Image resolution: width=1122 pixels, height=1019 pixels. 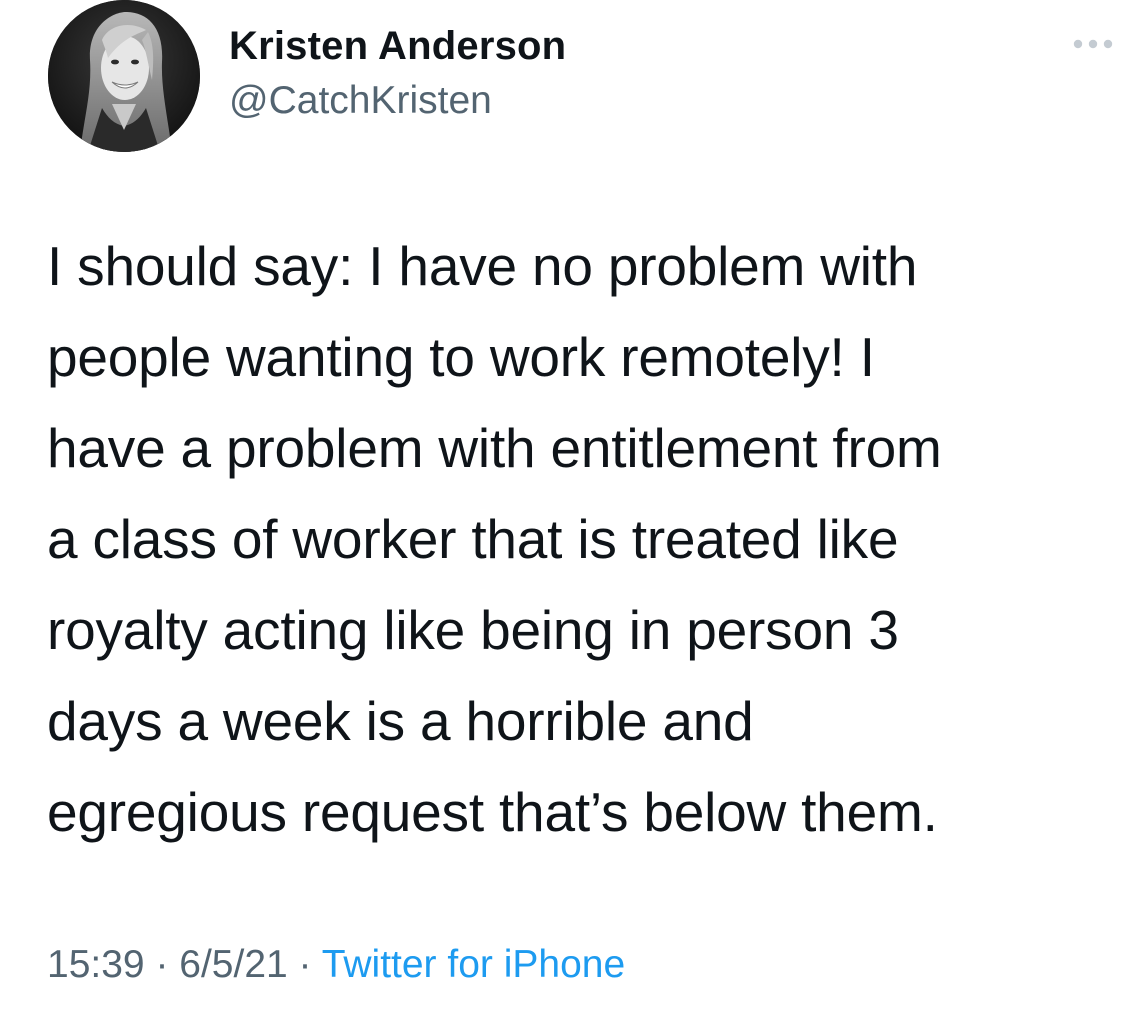 I want to click on tweet-date: 6/5/21, so click(x=233, y=964).